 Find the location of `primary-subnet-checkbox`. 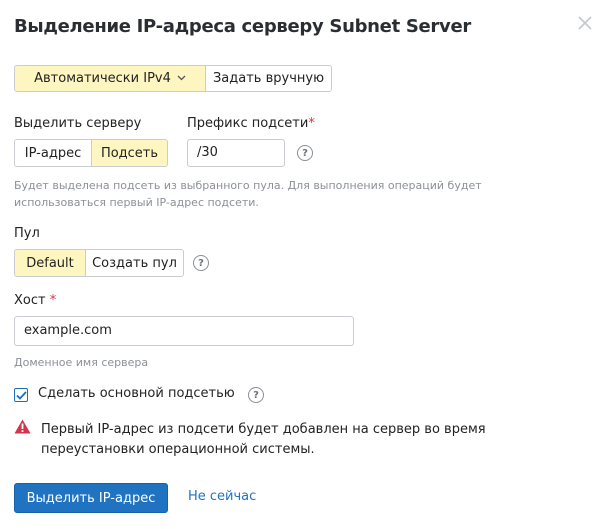

primary-subnet-checkbox is located at coordinates (21, 395).